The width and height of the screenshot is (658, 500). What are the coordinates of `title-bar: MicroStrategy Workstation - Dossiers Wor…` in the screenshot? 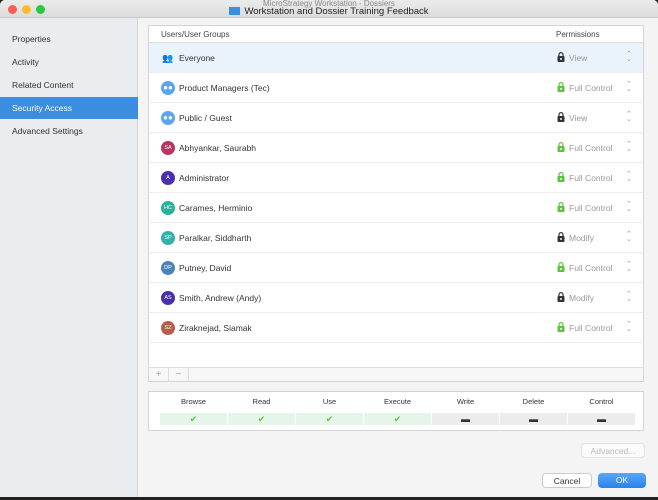 It's located at (329, 9).